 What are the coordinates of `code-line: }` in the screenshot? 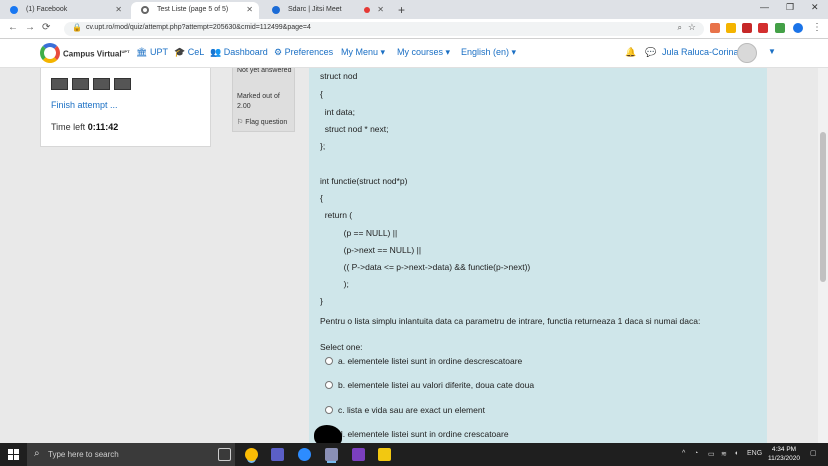 It's located at (321, 301).